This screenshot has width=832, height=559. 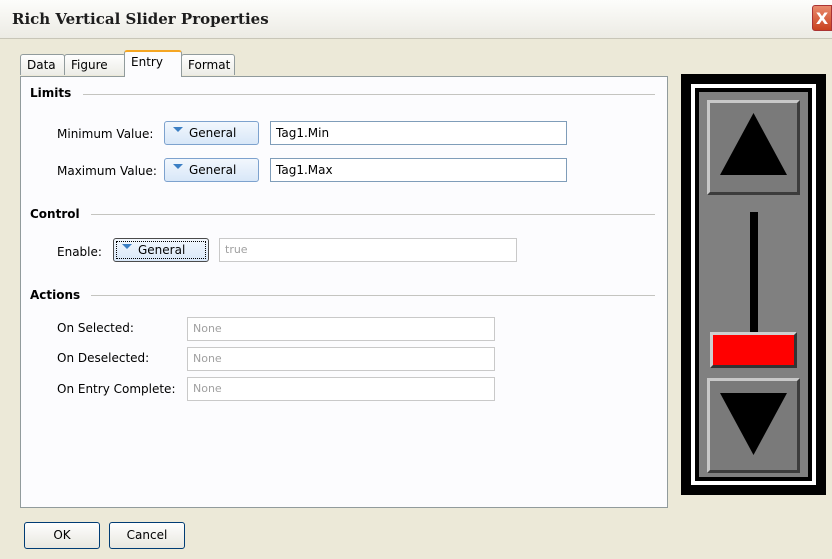 What do you see at coordinates (116, 389) in the screenshot?
I see `on-entry-complete-label: On Entry Complete:` at bounding box center [116, 389].